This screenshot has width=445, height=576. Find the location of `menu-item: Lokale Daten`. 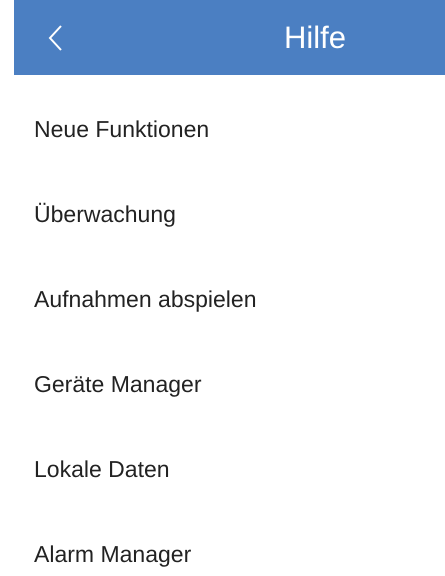

menu-item: Lokale Daten is located at coordinates (229, 469).